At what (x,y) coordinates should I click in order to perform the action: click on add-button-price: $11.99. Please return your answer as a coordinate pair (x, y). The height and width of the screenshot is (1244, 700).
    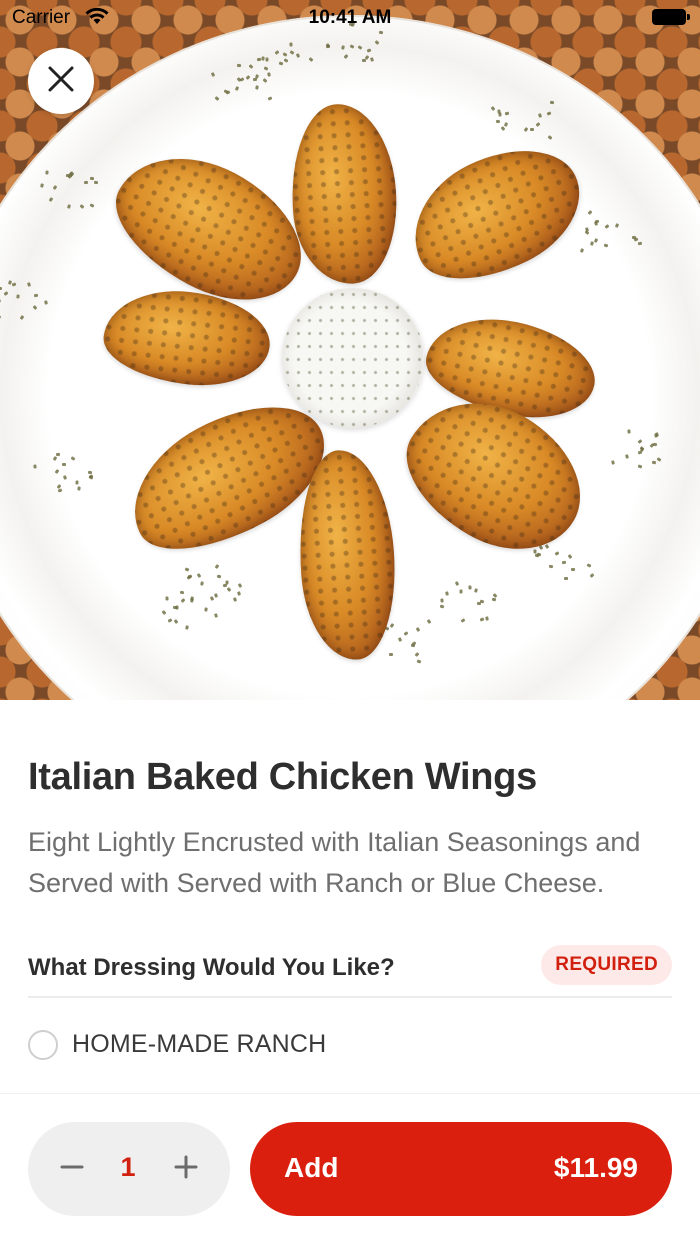
    Looking at the image, I should click on (595, 1167).